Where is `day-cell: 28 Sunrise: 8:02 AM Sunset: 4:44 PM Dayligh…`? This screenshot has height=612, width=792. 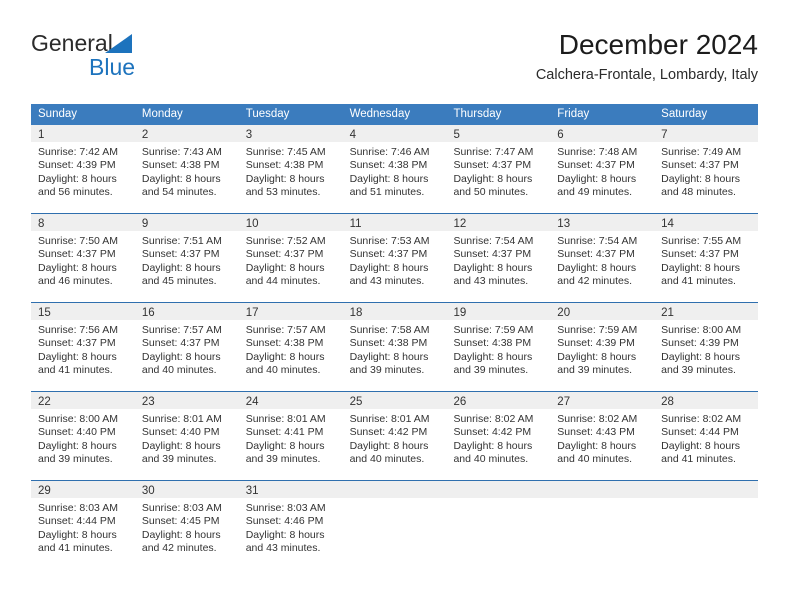 day-cell: 28 Sunrise: 8:02 AM Sunset: 4:44 PM Dayligh… is located at coordinates (706, 436).